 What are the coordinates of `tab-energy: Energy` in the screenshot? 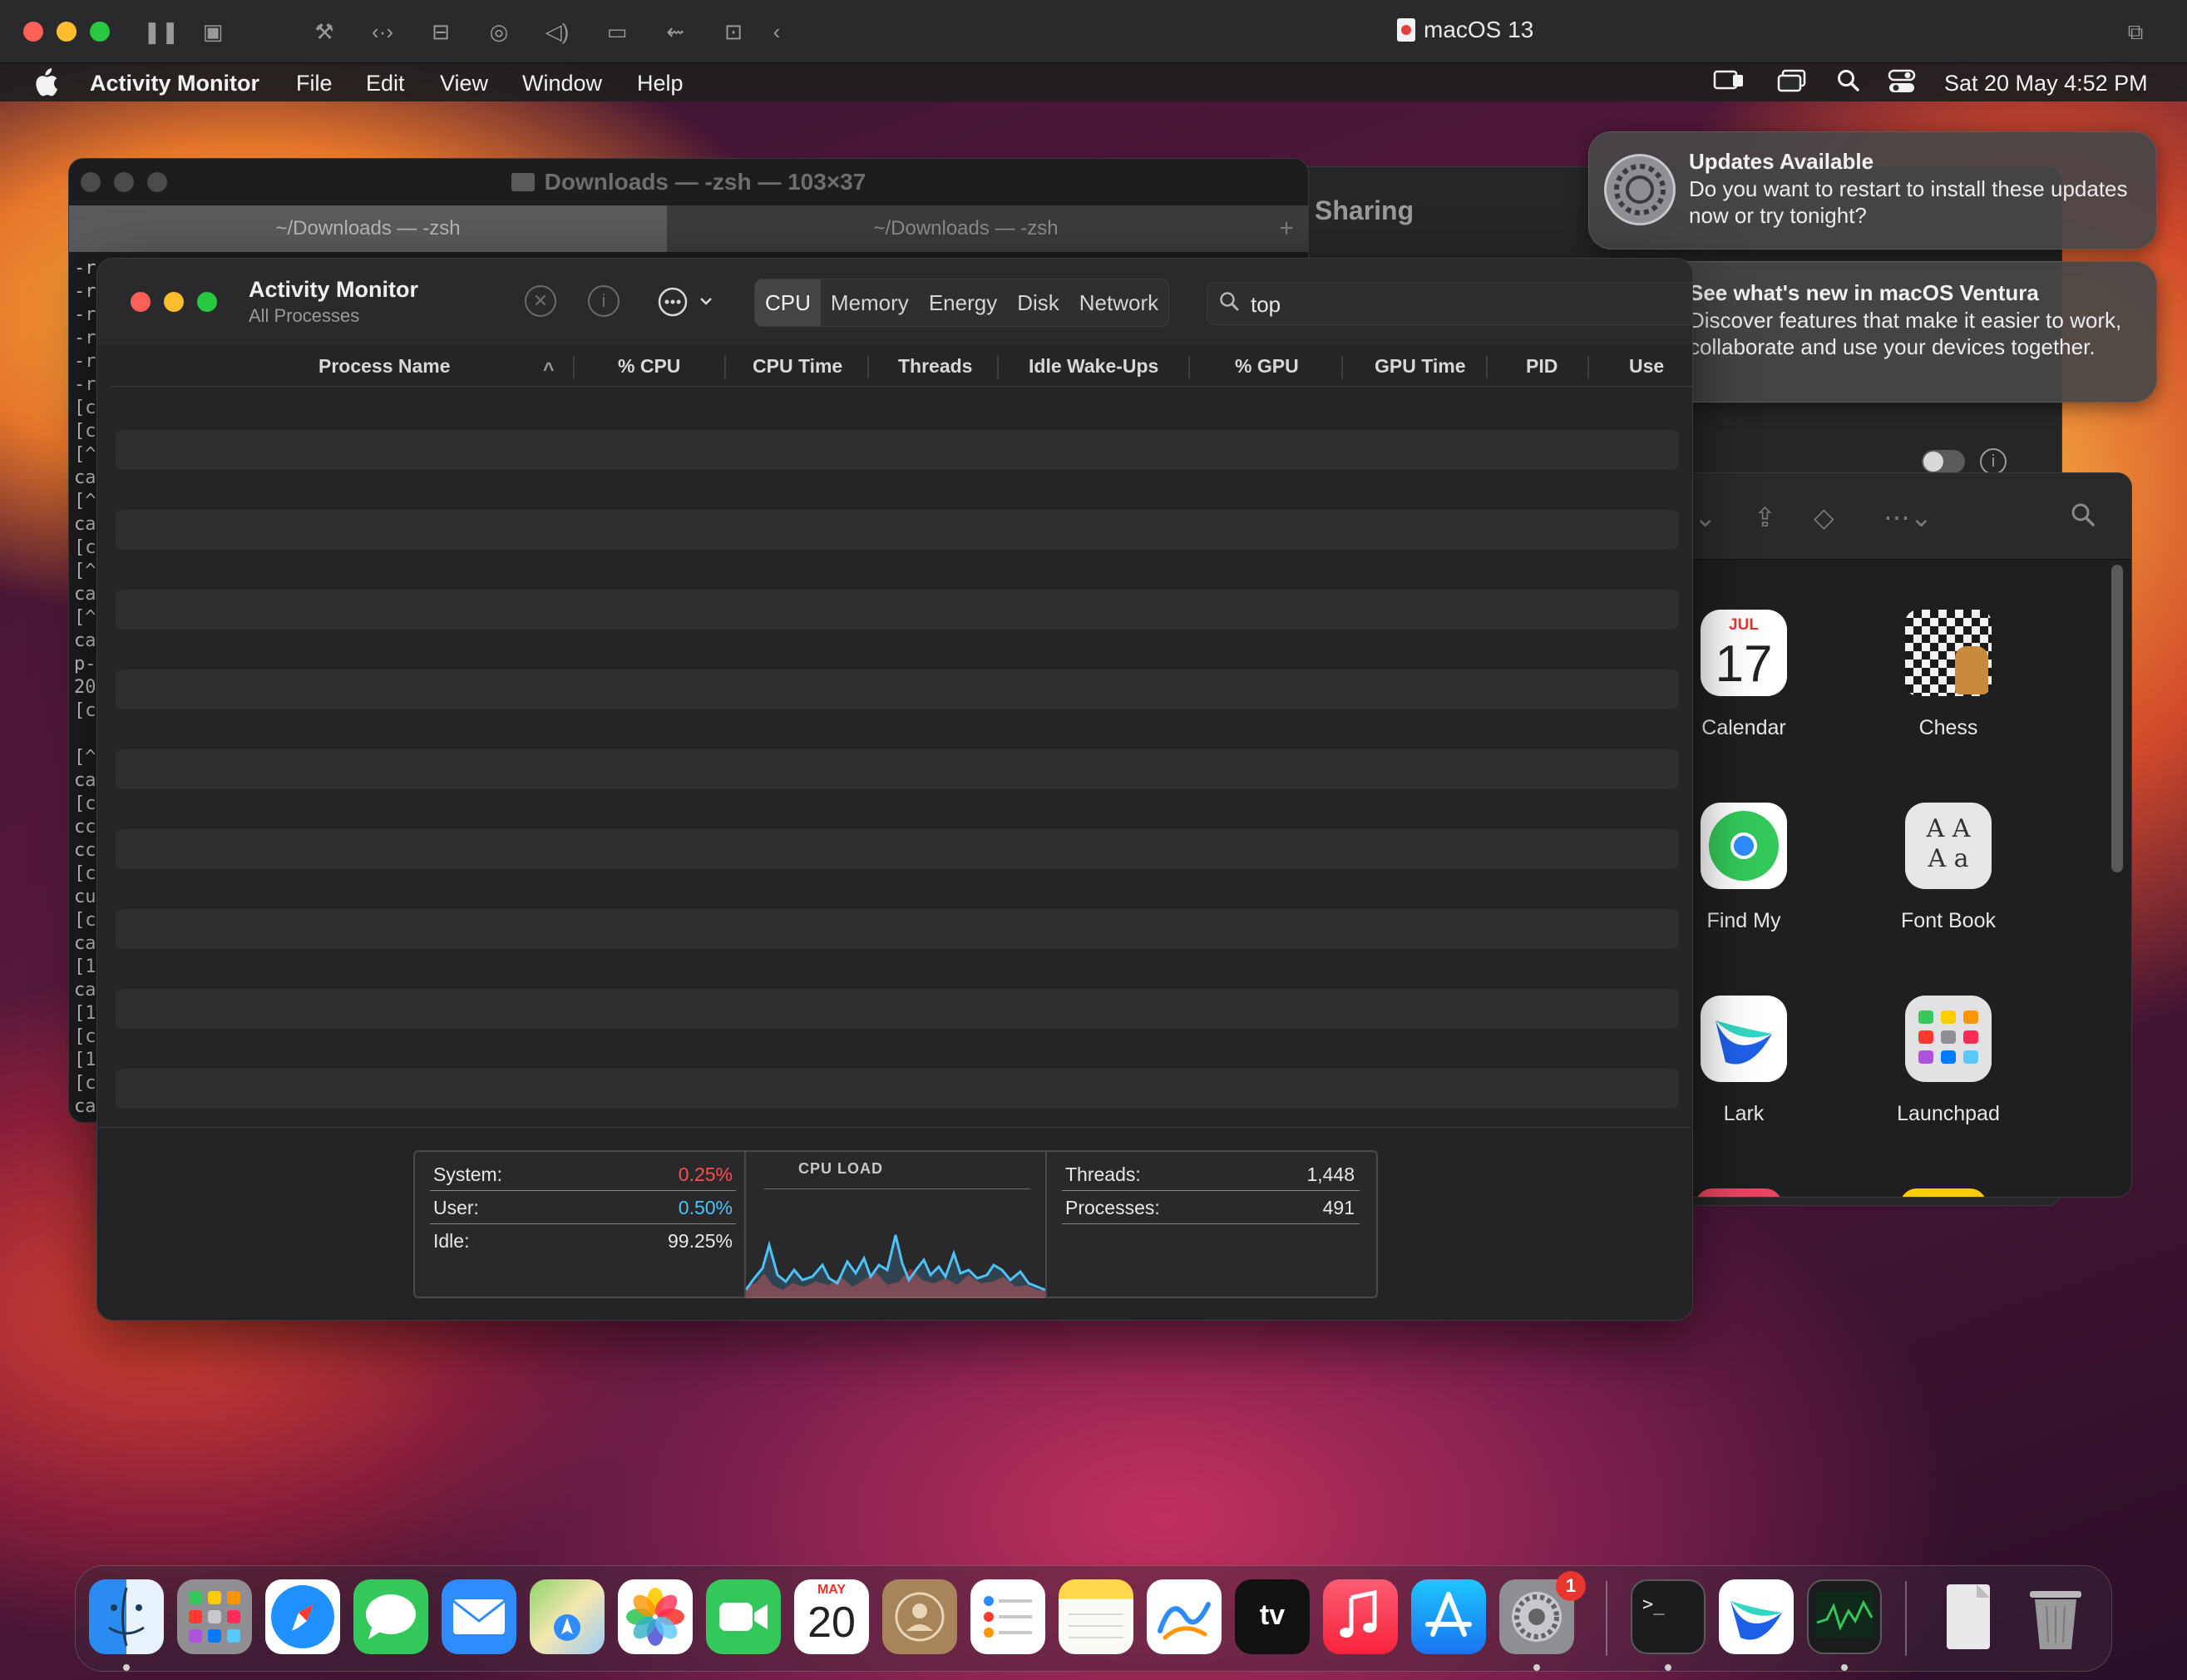 It's located at (963, 302).